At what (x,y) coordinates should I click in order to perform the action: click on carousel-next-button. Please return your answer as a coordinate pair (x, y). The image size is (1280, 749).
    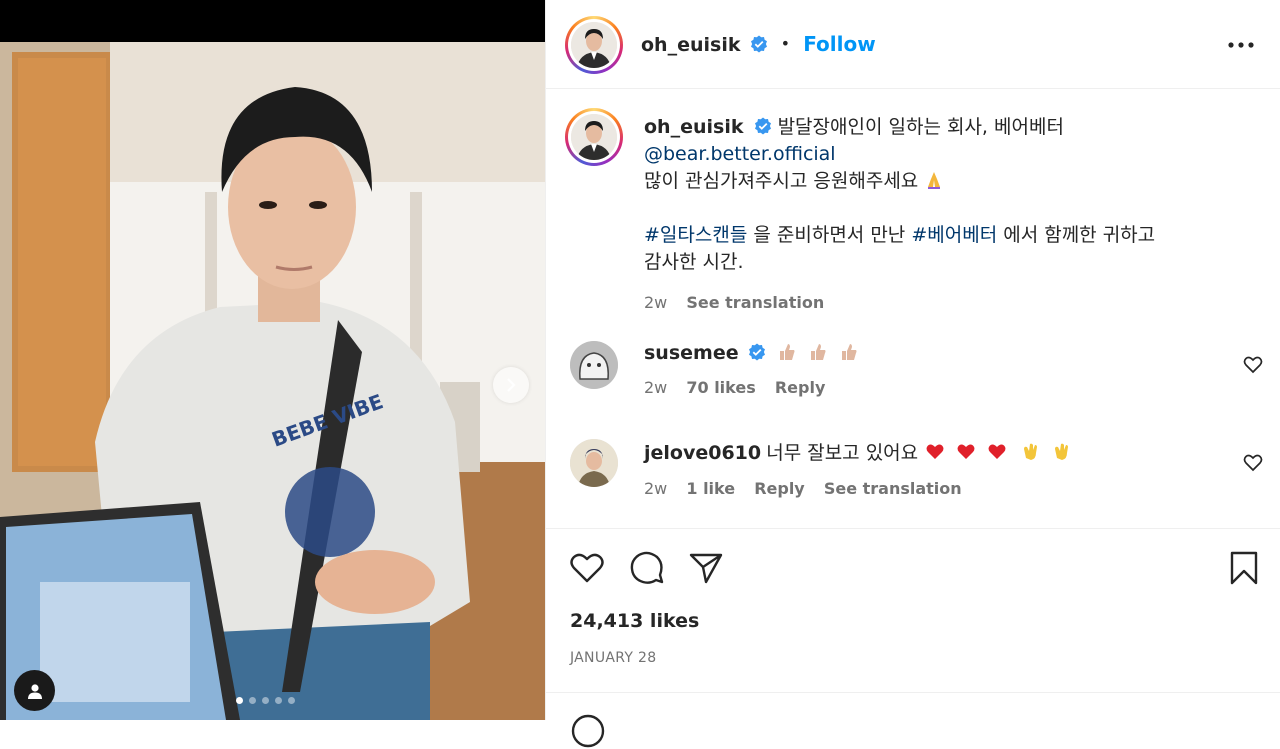
    Looking at the image, I should click on (511, 385).